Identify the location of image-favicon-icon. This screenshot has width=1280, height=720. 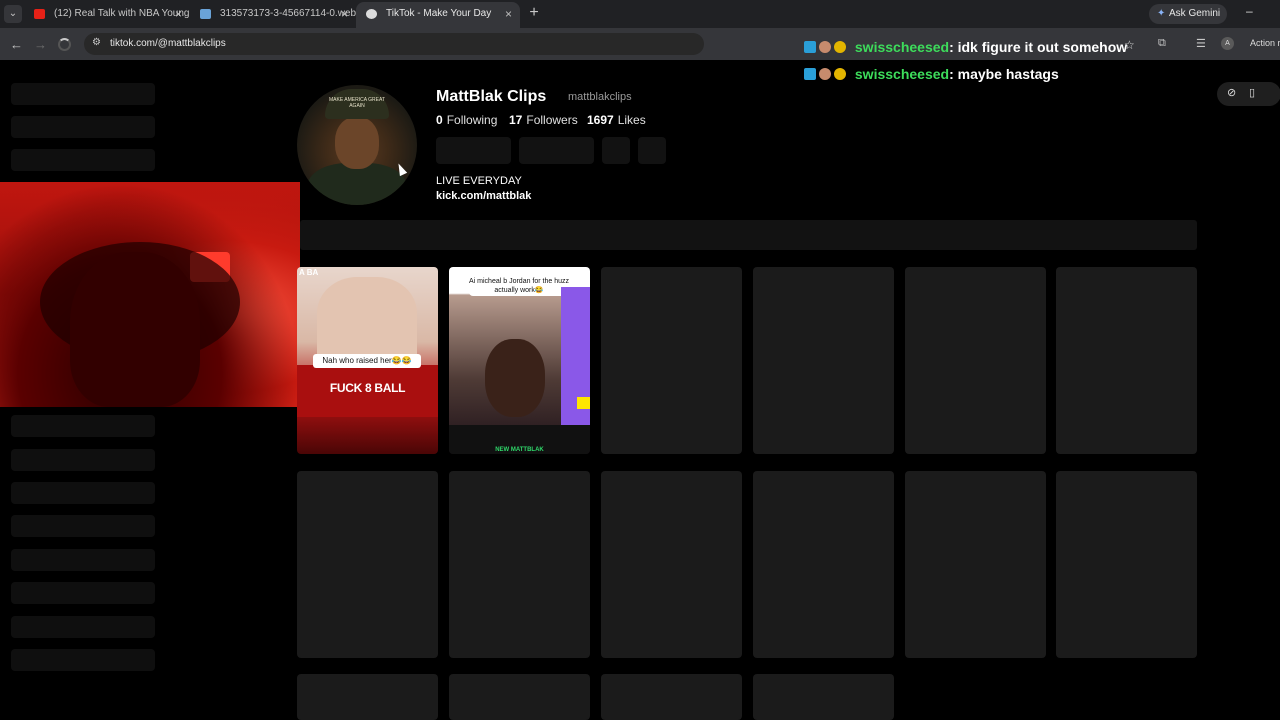
(205, 14).